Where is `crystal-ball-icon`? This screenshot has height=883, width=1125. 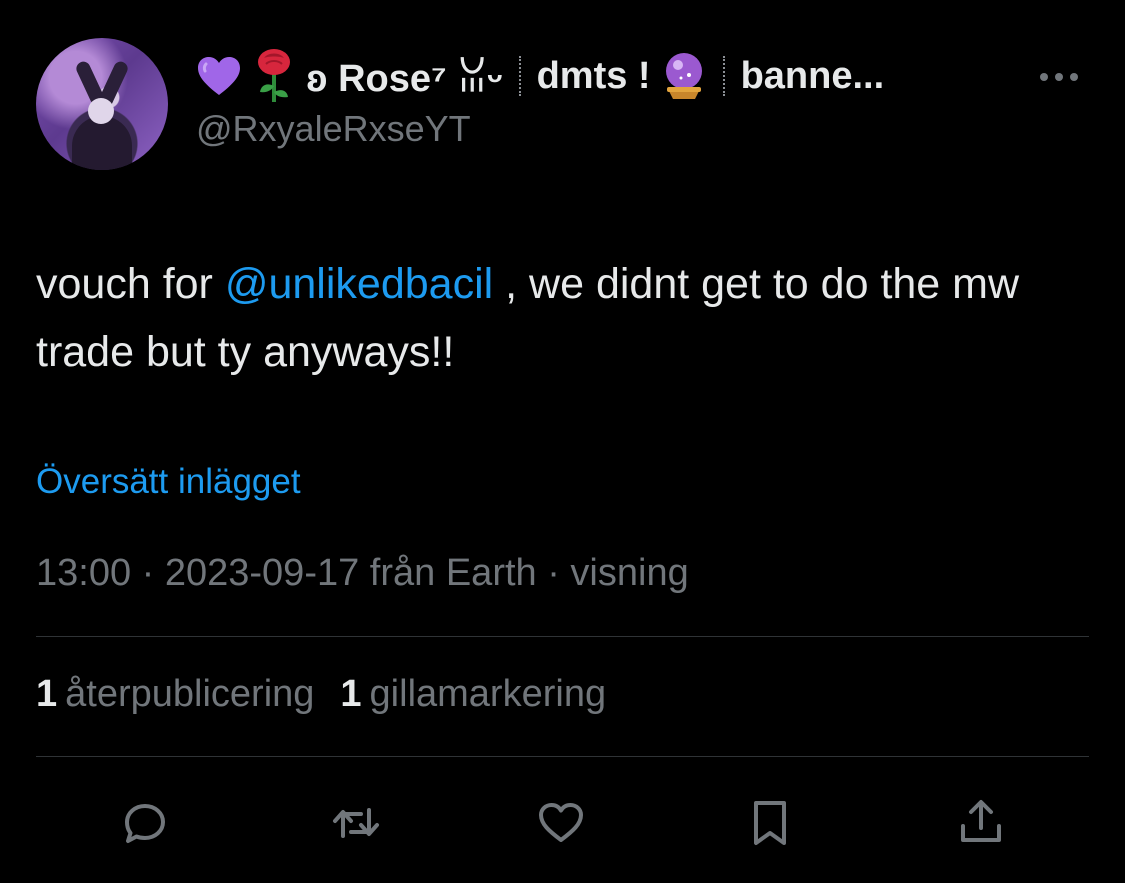
crystal-ball-icon is located at coordinates (684, 76).